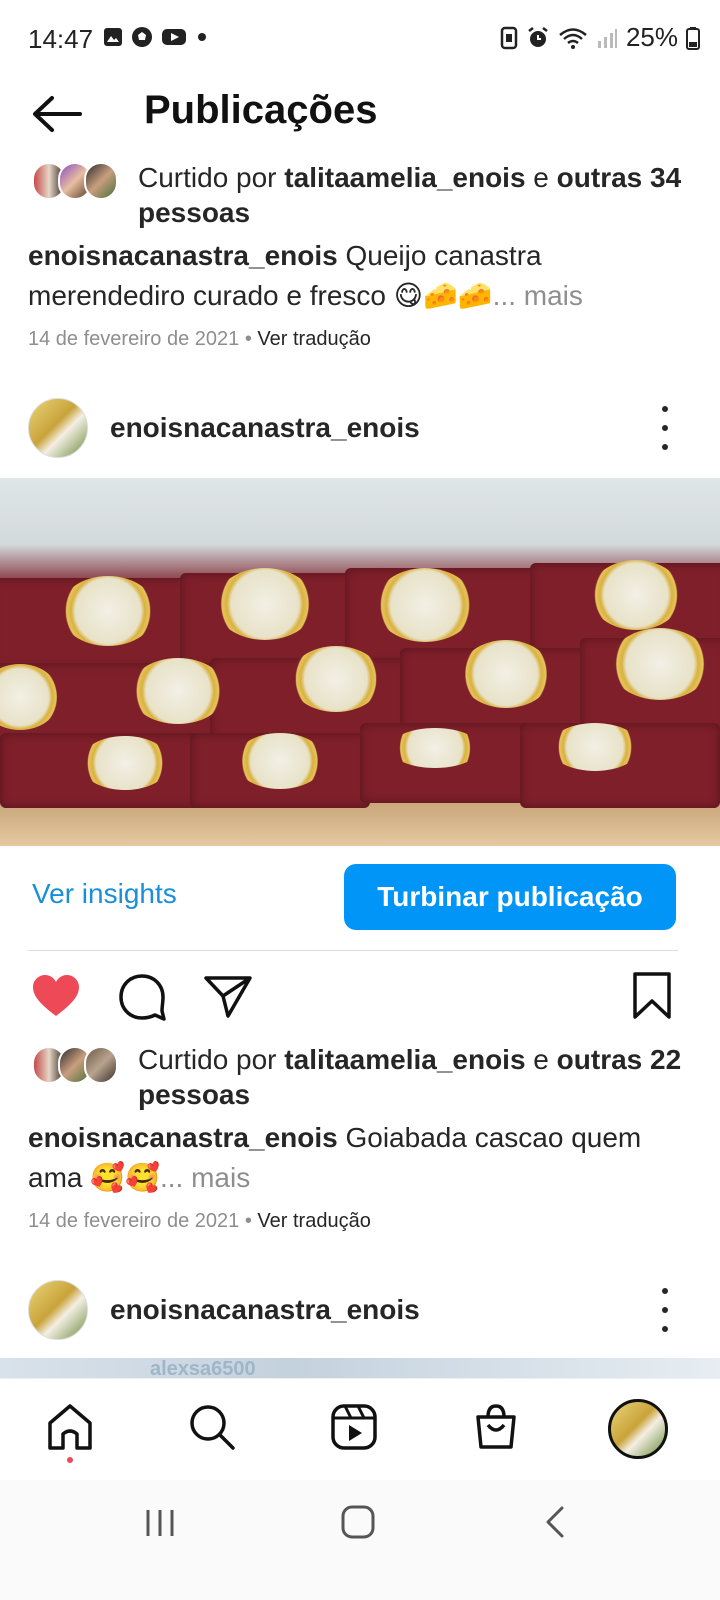 Image resolution: width=720 pixels, height=1600 pixels. What do you see at coordinates (142, 996) in the screenshot?
I see `comment-icon` at bounding box center [142, 996].